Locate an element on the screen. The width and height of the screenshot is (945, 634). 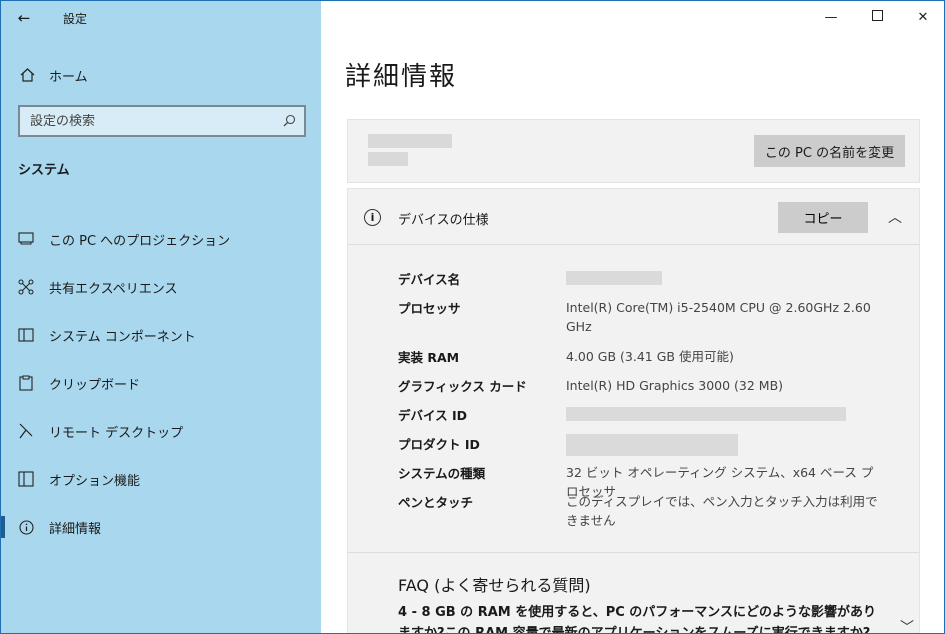
sidebar-item-remote-desktop: リモート デスクトップ is located at coordinates (161, 431).